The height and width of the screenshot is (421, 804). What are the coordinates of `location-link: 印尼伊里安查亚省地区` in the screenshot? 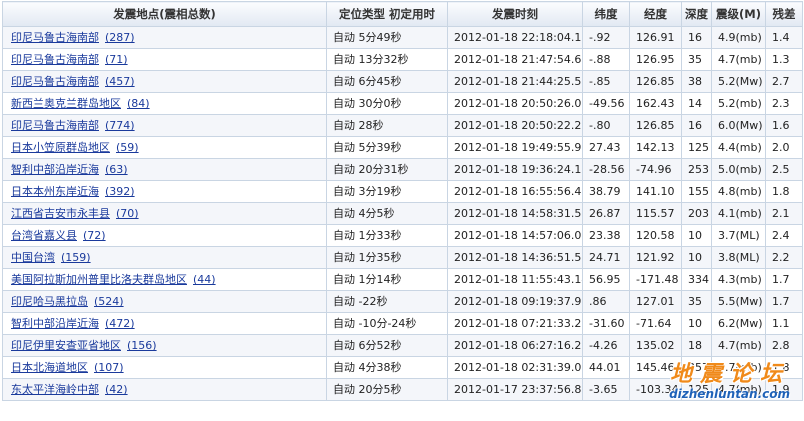 It's located at (66, 345).